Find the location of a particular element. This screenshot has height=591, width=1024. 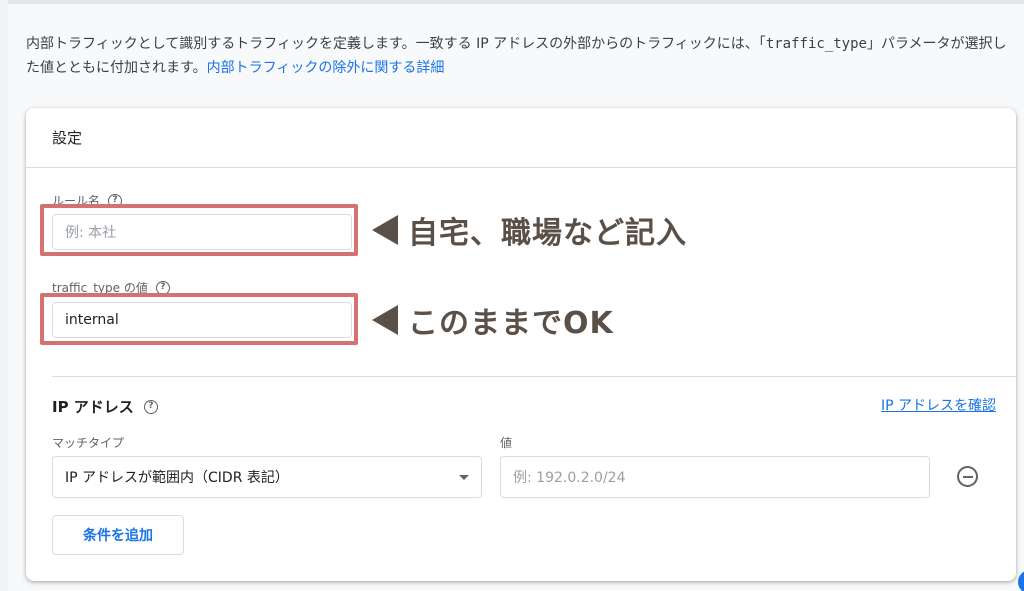

rule-name-label: ルール名 ? is located at coordinates (87, 200).